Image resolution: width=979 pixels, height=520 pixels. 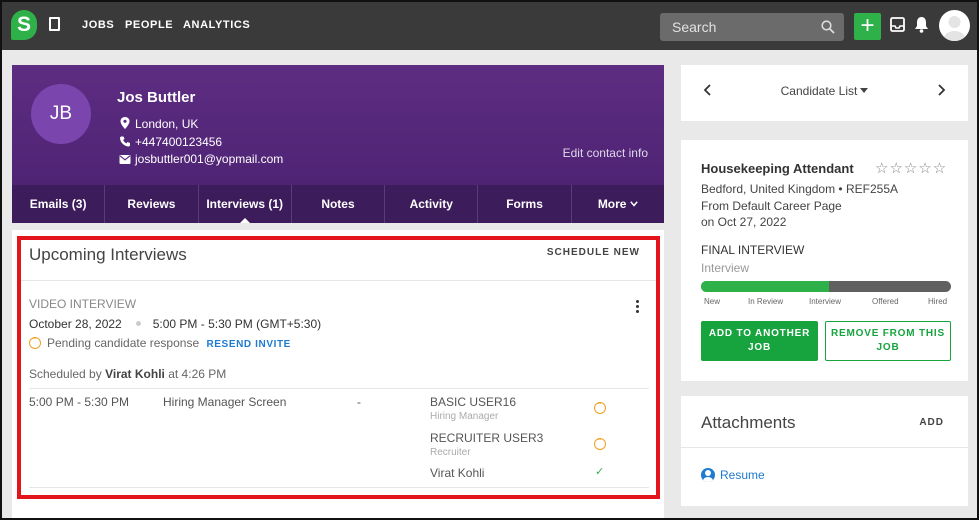 What do you see at coordinates (237, 324) in the screenshot?
I see `interview-time: 5:00 PM - 5:30 PM (GMT+5:30)` at bounding box center [237, 324].